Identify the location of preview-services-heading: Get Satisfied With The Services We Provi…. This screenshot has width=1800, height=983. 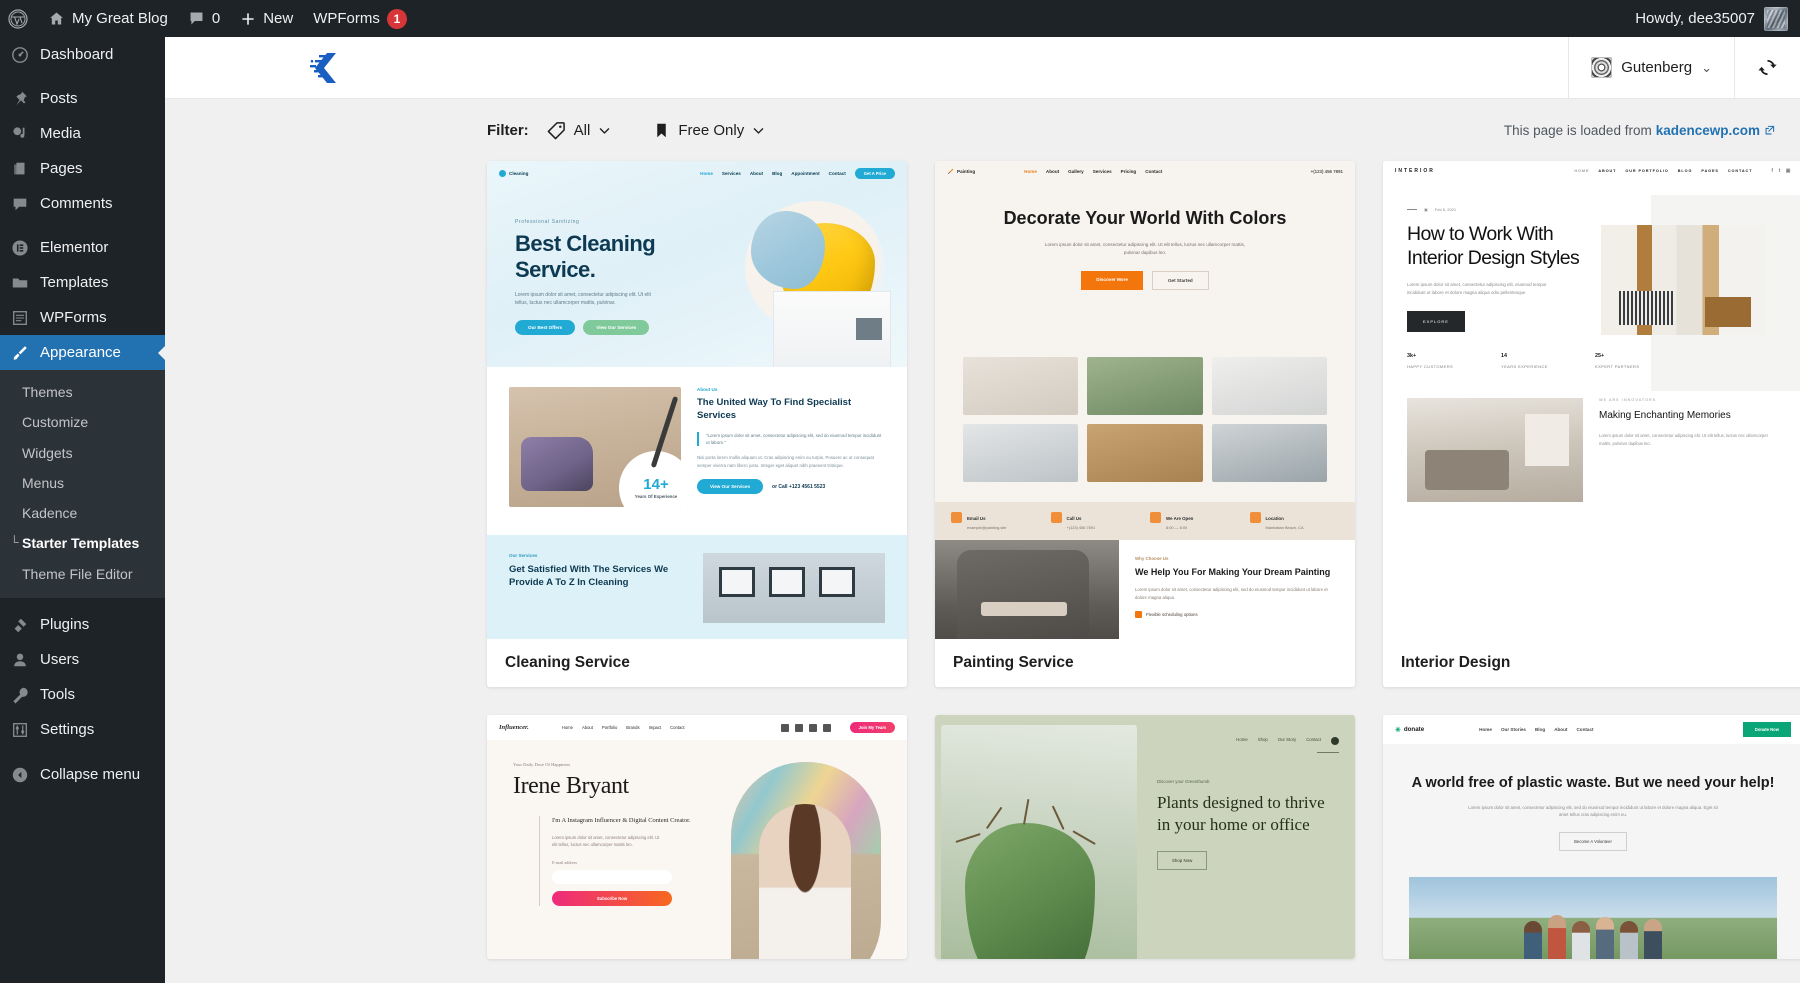
(589, 576).